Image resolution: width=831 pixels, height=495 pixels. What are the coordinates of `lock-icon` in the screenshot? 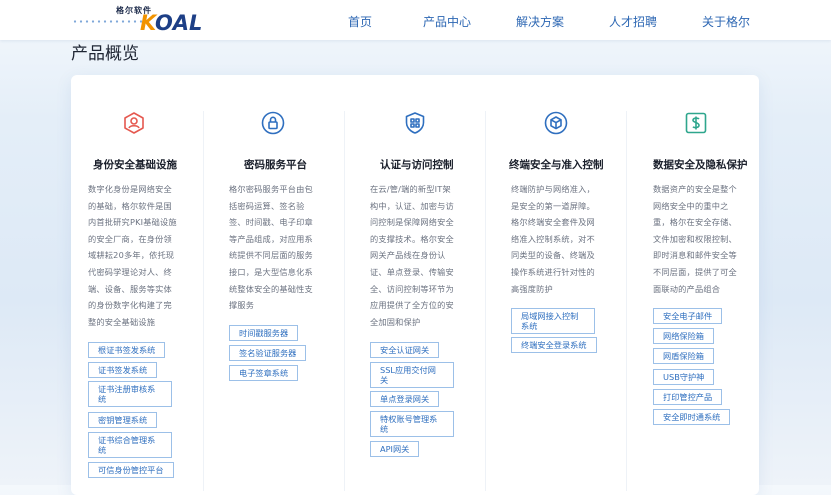 It's located at (273, 123).